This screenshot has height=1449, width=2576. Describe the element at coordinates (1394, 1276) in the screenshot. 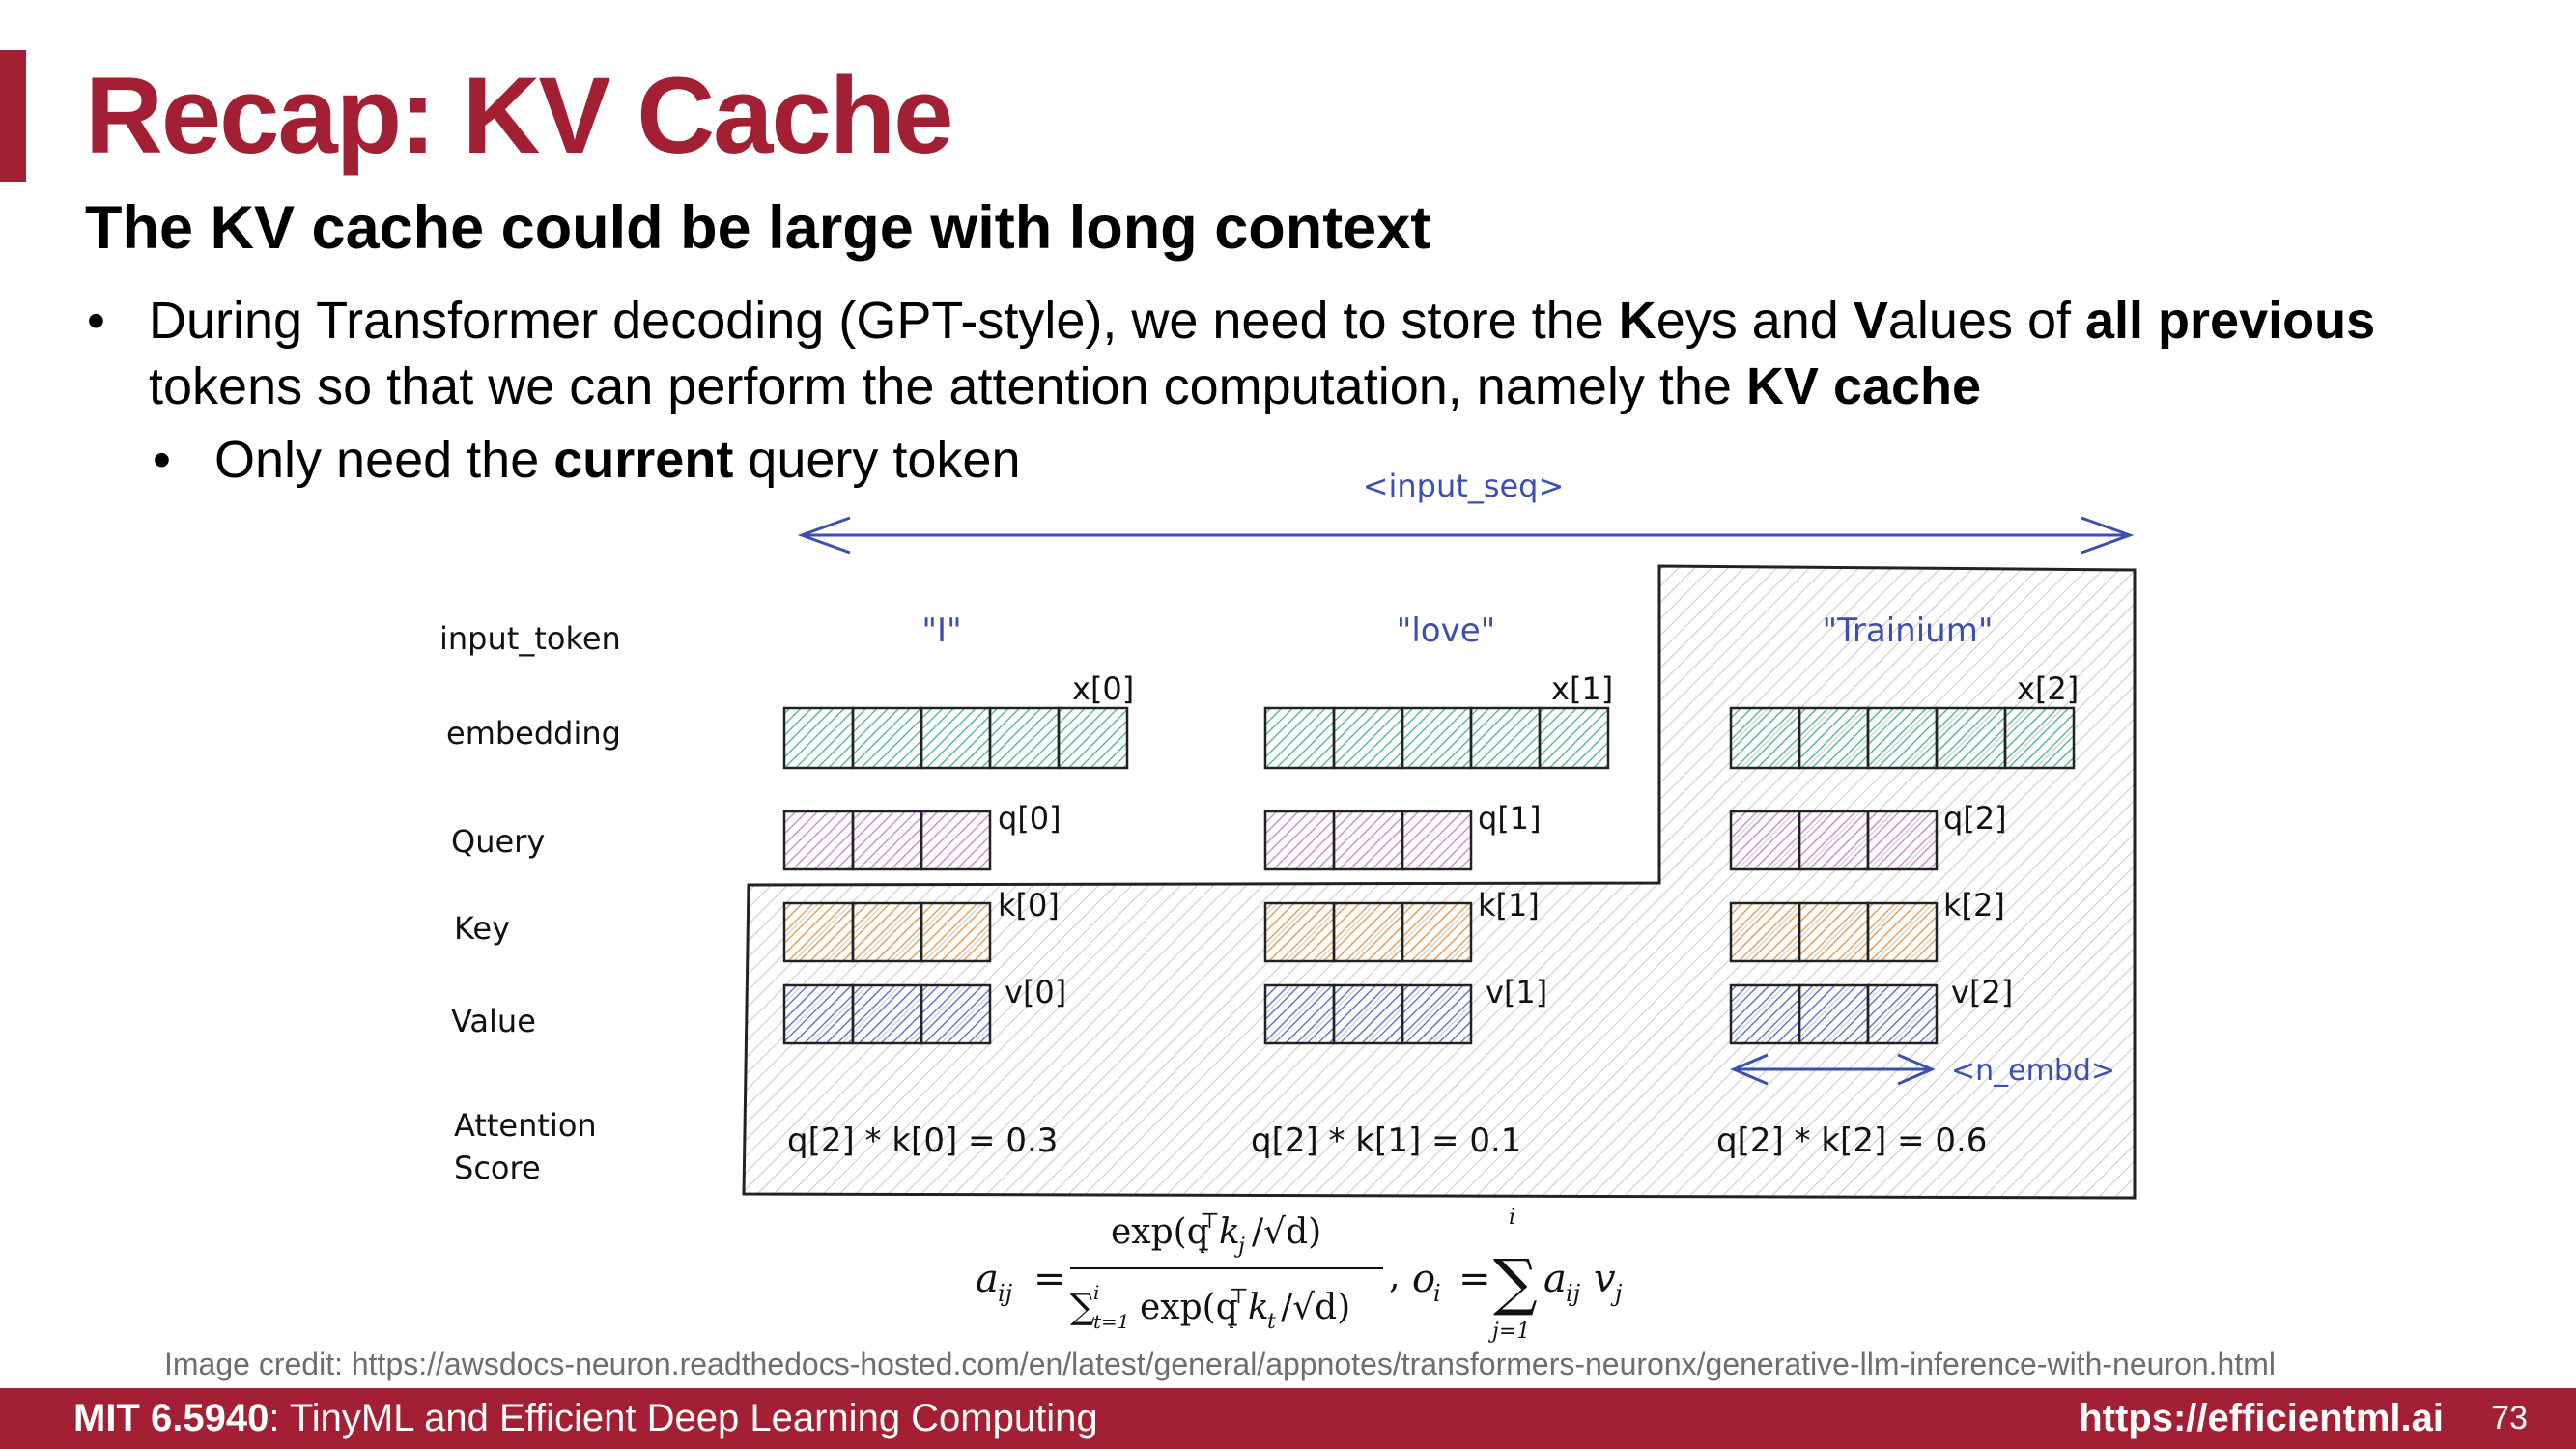

I see `formula-comma: ,` at that location.